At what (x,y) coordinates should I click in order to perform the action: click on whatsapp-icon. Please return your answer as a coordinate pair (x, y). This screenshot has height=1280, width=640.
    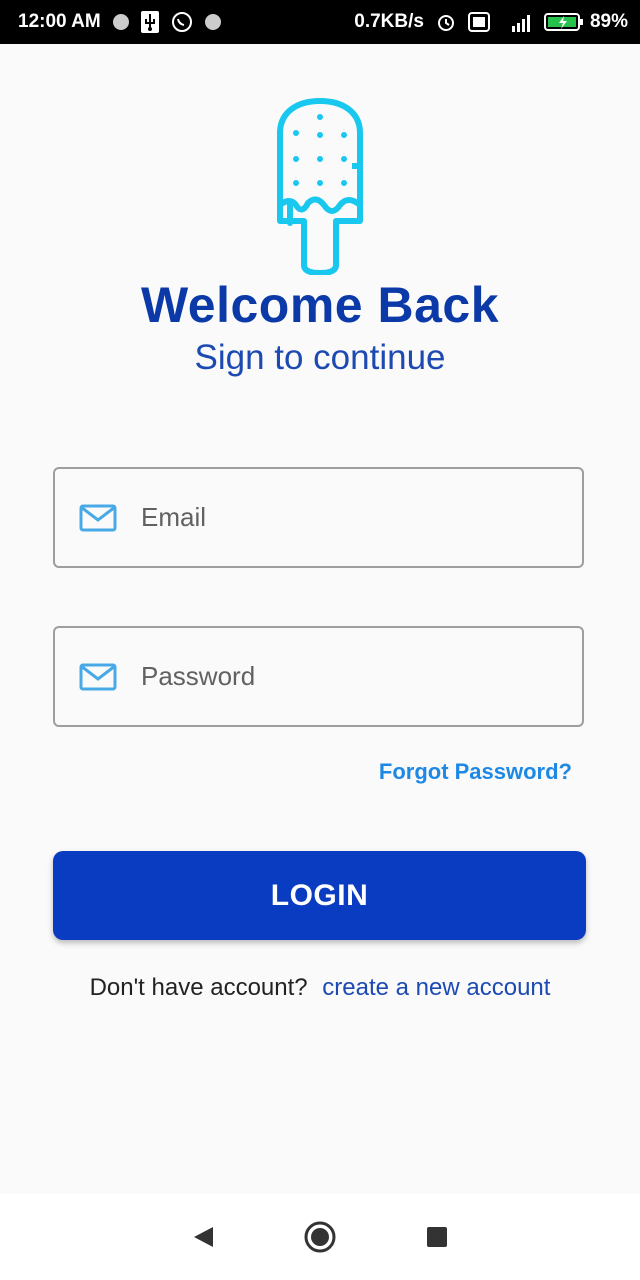
    Looking at the image, I should click on (182, 22).